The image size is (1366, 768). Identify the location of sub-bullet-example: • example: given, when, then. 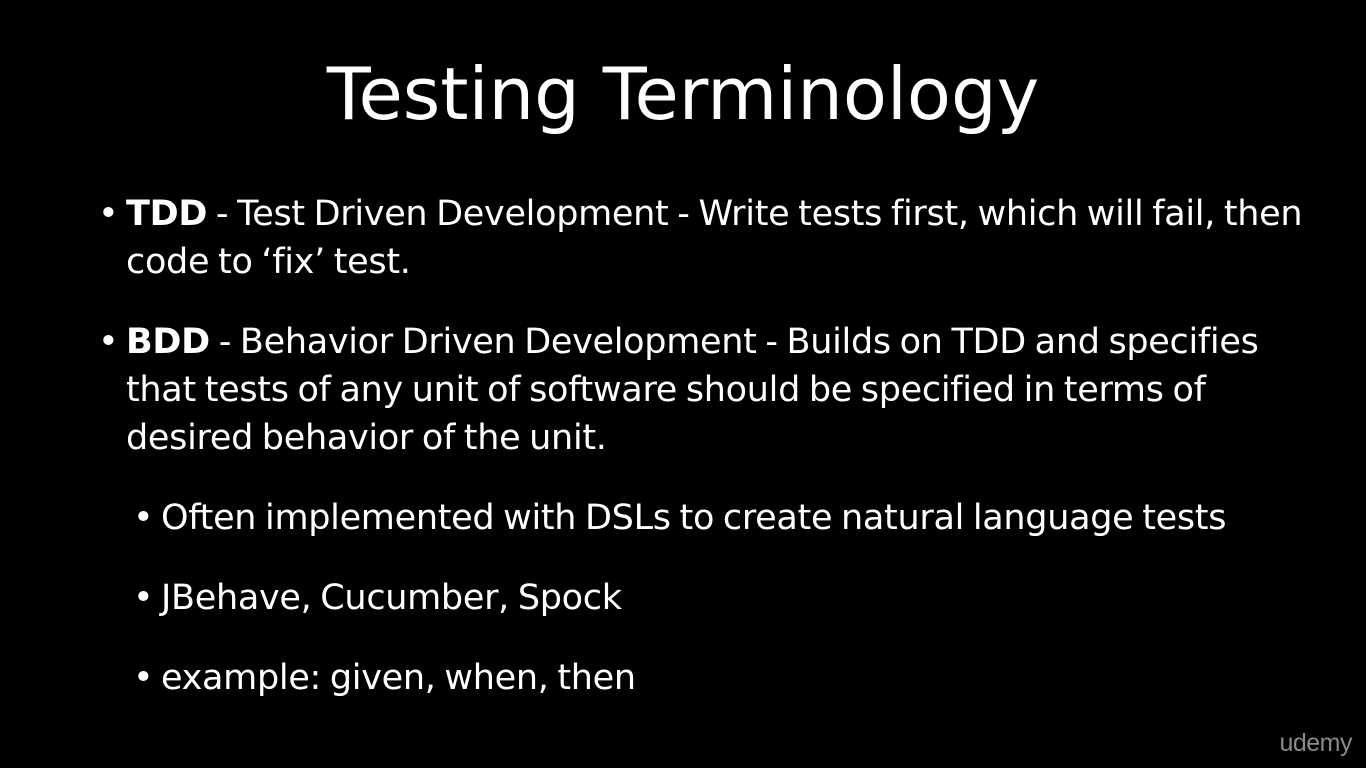
(384, 678).